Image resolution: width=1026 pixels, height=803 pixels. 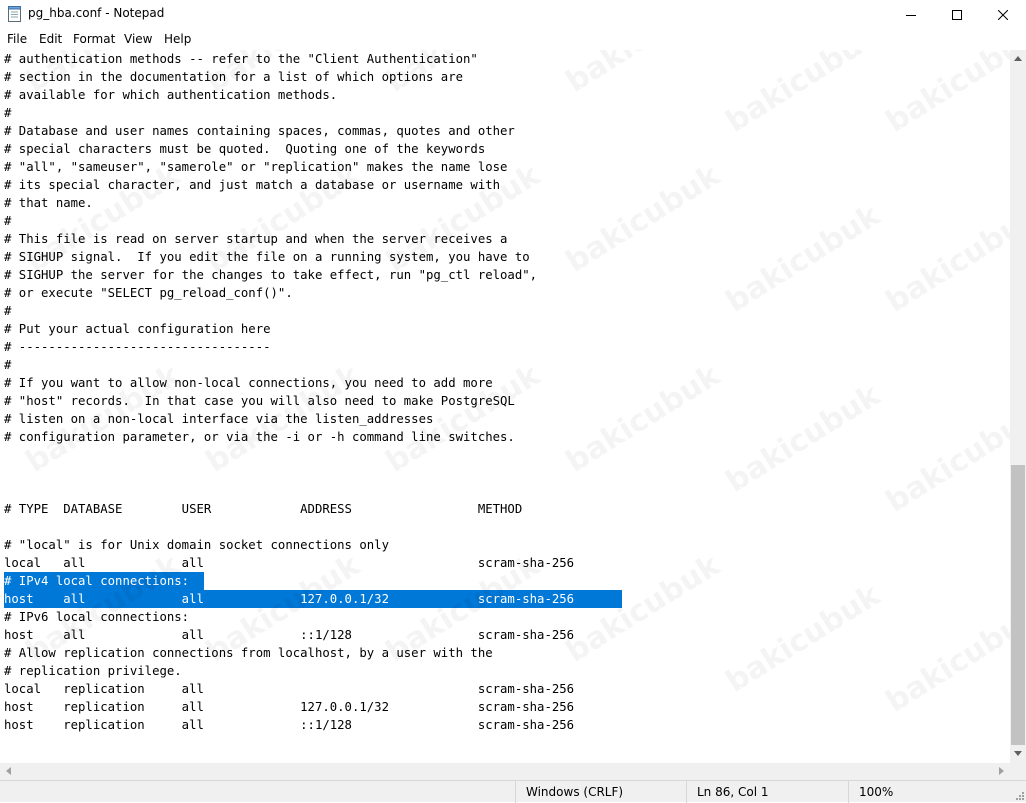 What do you see at coordinates (1018, 771) in the screenshot?
I see `scrollbar-corner` at bounding box center [1018, 771].